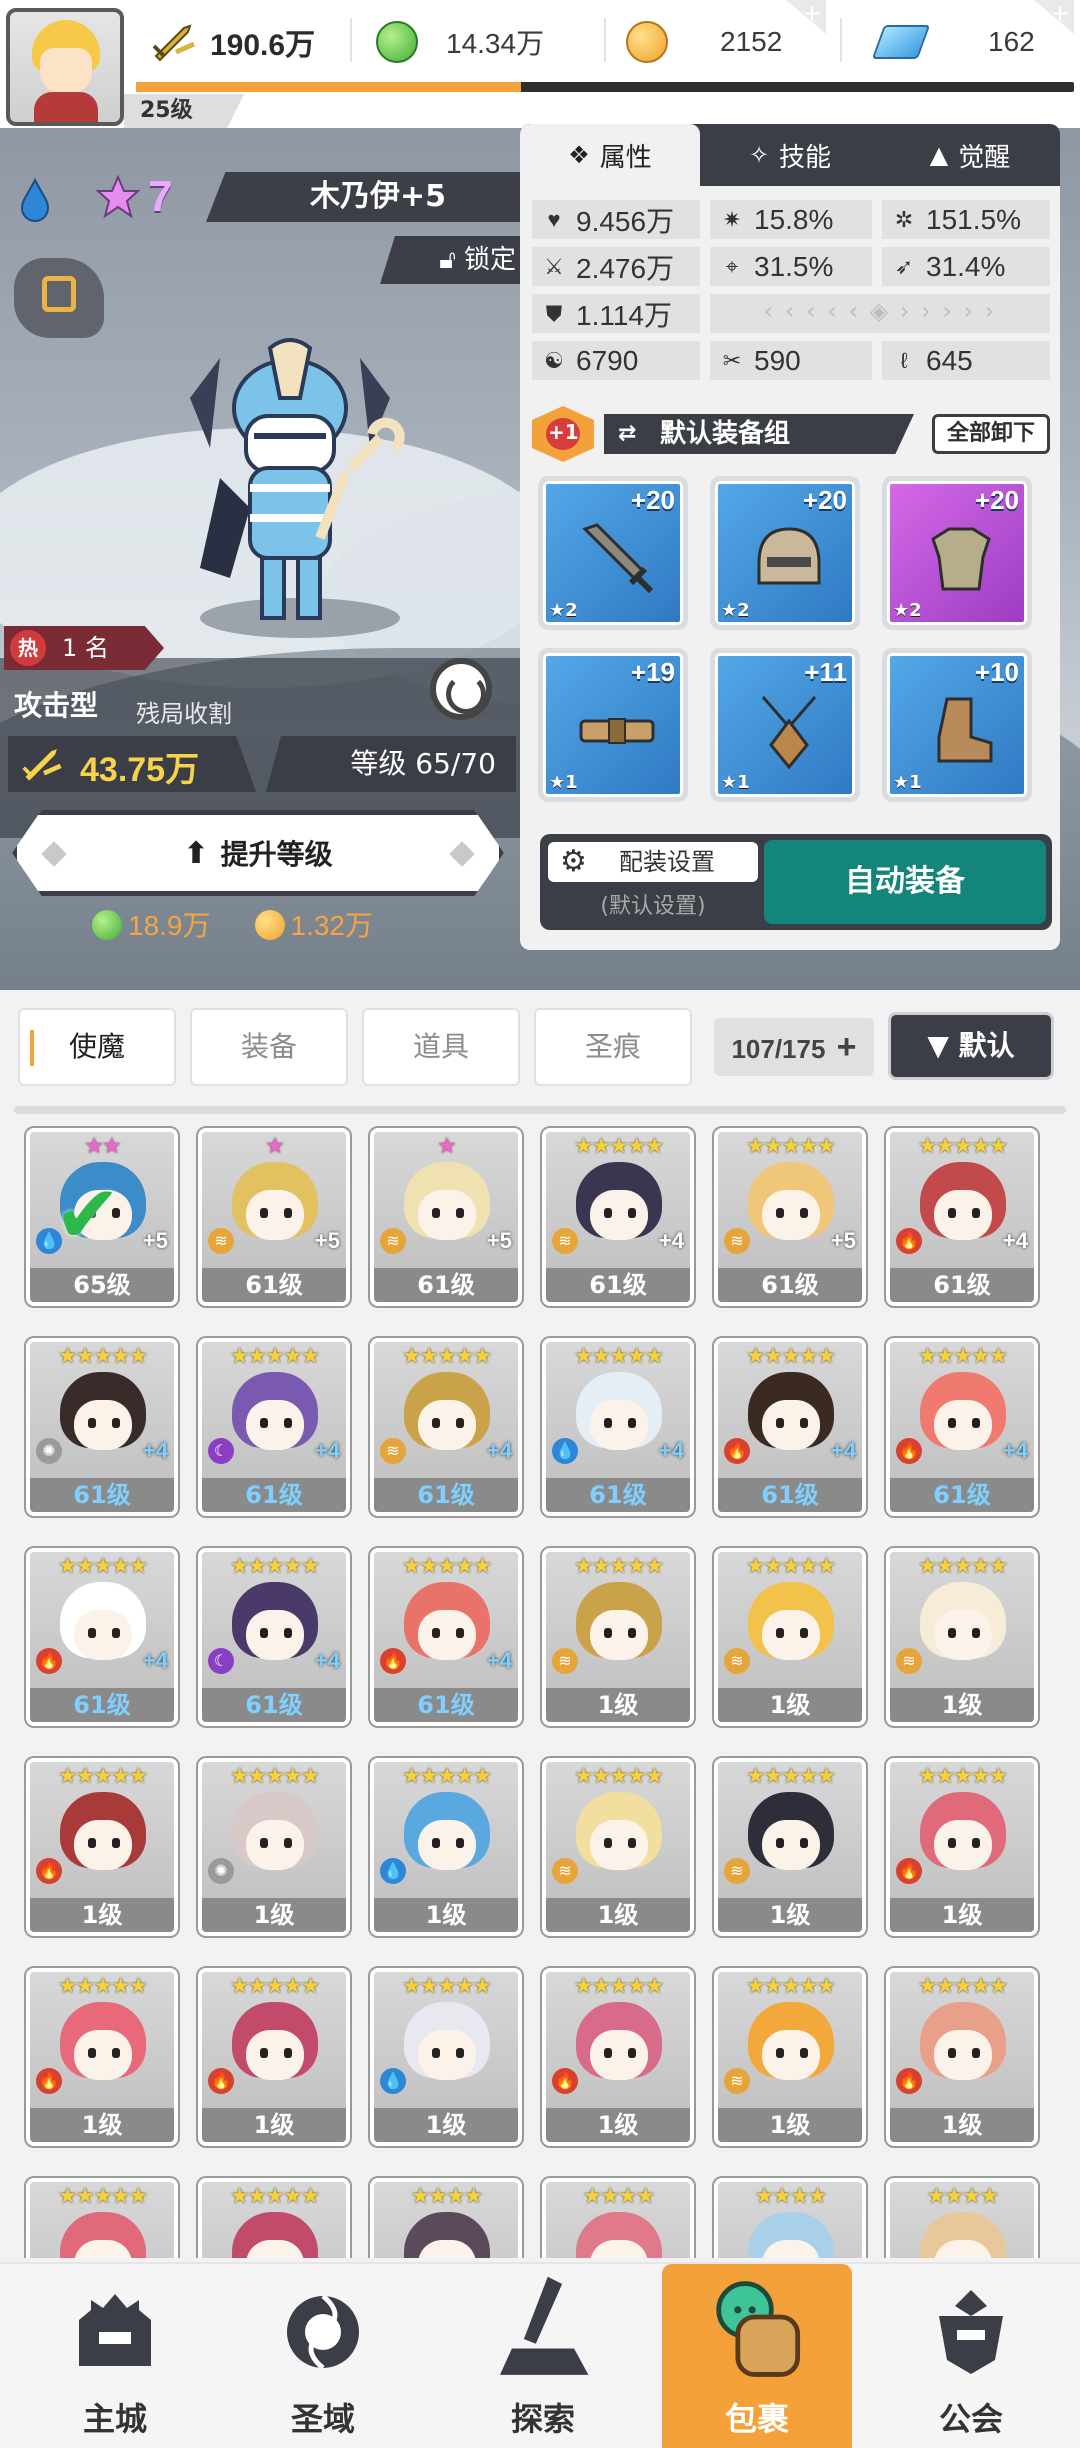 The height and width of the screenshot is (2448, 1080). I want to click on skin-locked-icon, so click(59, 298).